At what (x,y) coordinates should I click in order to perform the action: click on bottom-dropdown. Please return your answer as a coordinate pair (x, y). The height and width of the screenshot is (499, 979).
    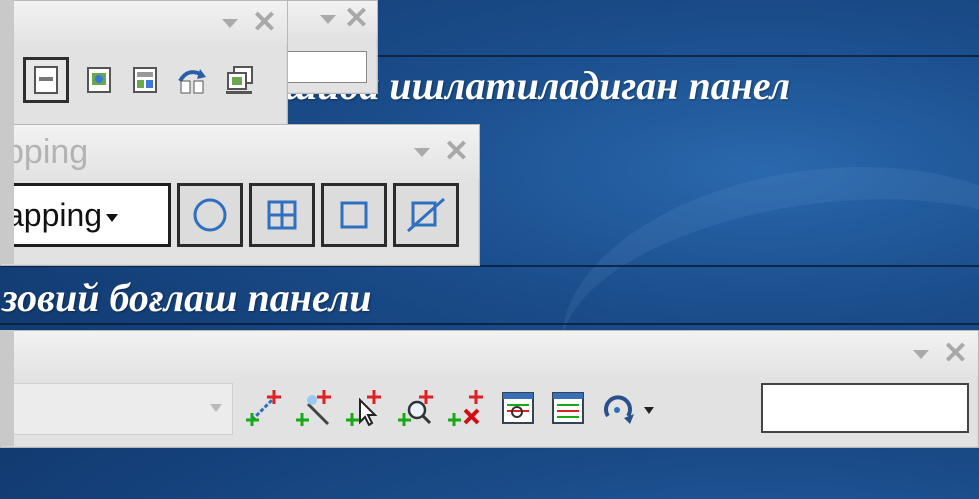
    Looking at the image, I should click on (117, 409).